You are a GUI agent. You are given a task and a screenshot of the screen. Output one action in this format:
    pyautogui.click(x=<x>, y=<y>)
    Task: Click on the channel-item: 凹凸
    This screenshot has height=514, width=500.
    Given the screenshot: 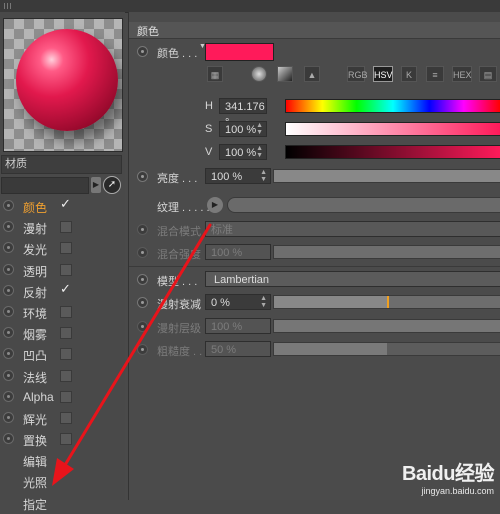 What is the action you would take?
    pyautogui.click(x=62, y=354)
    